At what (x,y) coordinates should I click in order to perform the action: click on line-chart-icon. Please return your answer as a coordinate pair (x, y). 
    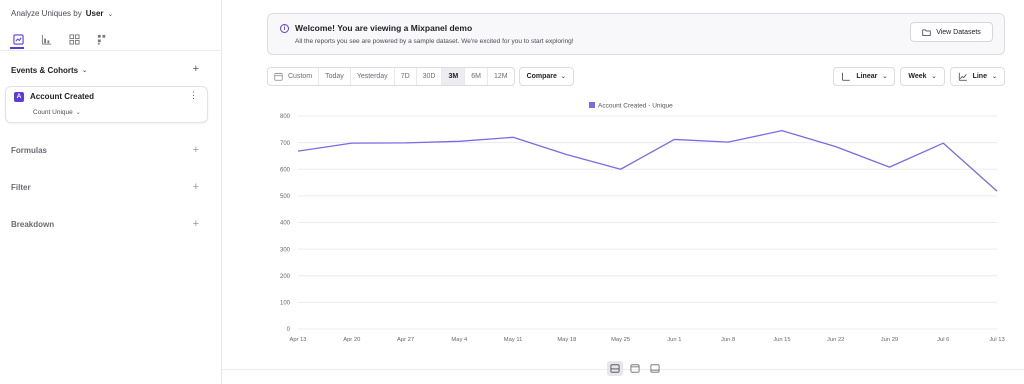
    Looking at the image, I should click on (962, 76).